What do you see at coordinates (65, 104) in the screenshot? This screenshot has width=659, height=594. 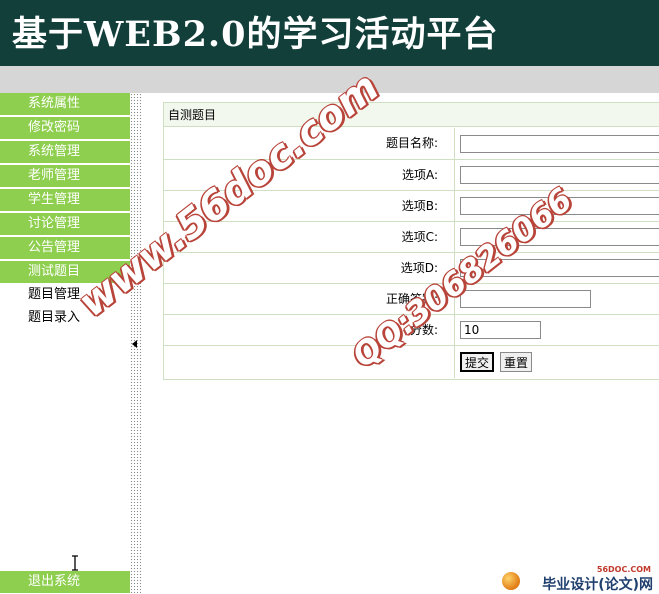 I see `sidebar-item-system-properties: 系统属性` at bounding box center [65, 104].